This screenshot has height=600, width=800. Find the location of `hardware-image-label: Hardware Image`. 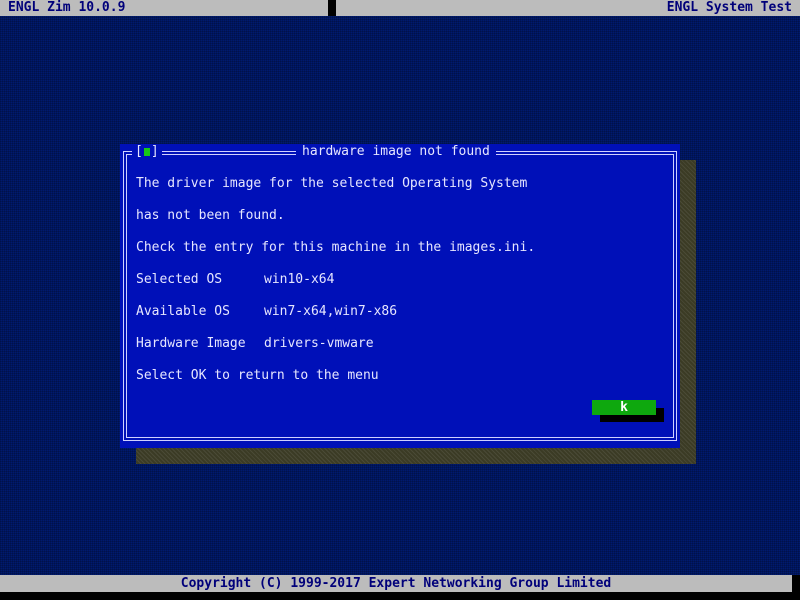

hardware-image-label: Hardware Image is located at coordinates (191, 343).